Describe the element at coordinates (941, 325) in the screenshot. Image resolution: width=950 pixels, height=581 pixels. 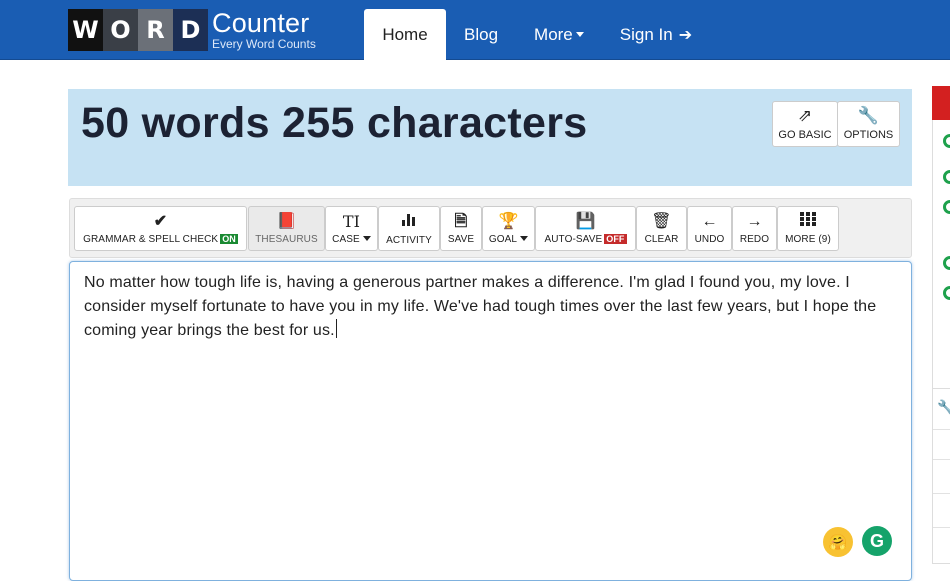
I see `right-side-panel: 🔧` at that location.